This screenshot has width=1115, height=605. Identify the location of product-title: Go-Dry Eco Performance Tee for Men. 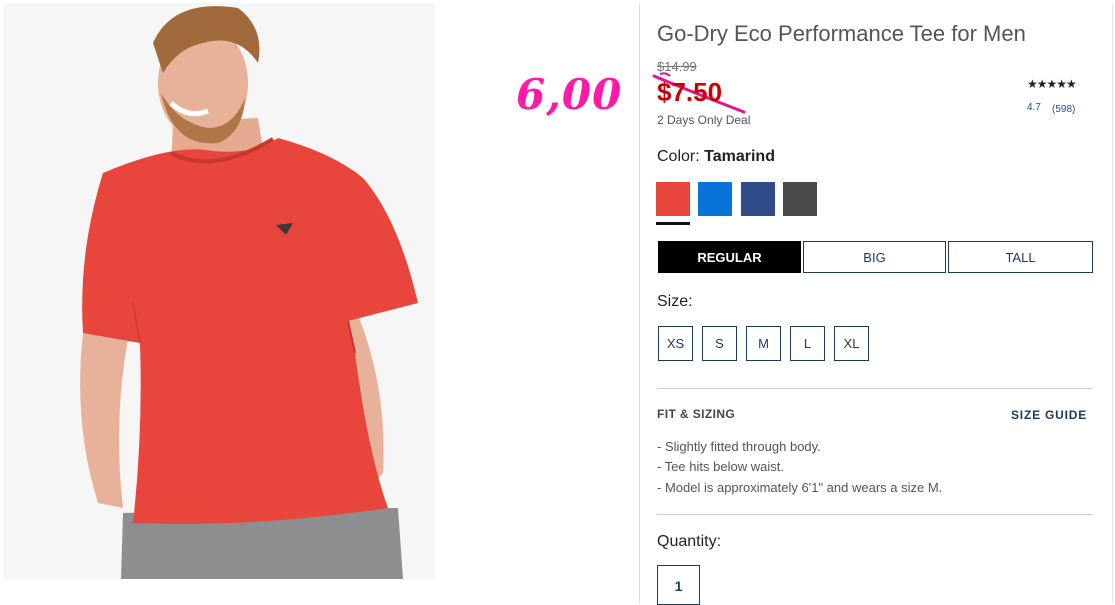
(841, 33).